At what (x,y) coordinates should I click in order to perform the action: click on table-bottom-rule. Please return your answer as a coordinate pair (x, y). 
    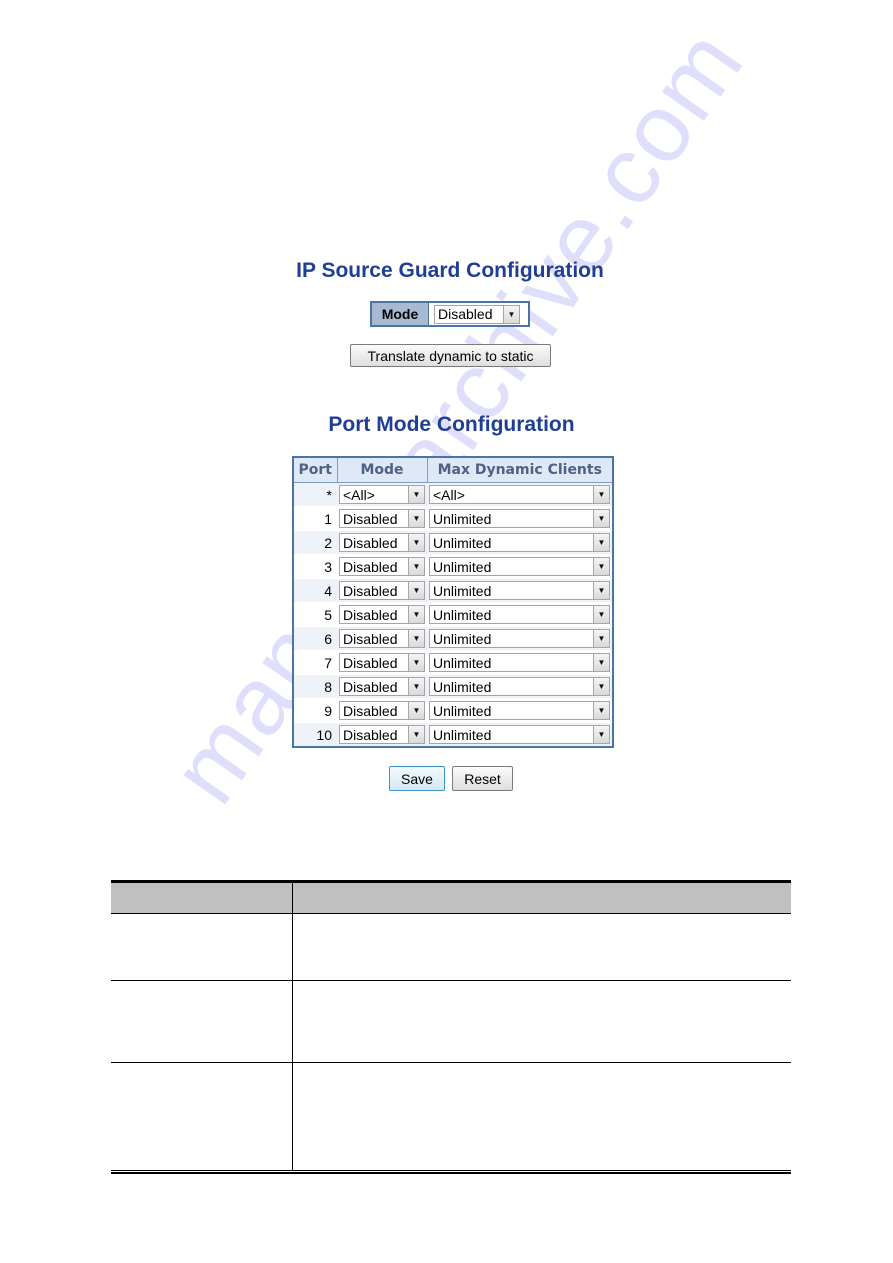
    Looking at the image, I should click on (451, 1172).